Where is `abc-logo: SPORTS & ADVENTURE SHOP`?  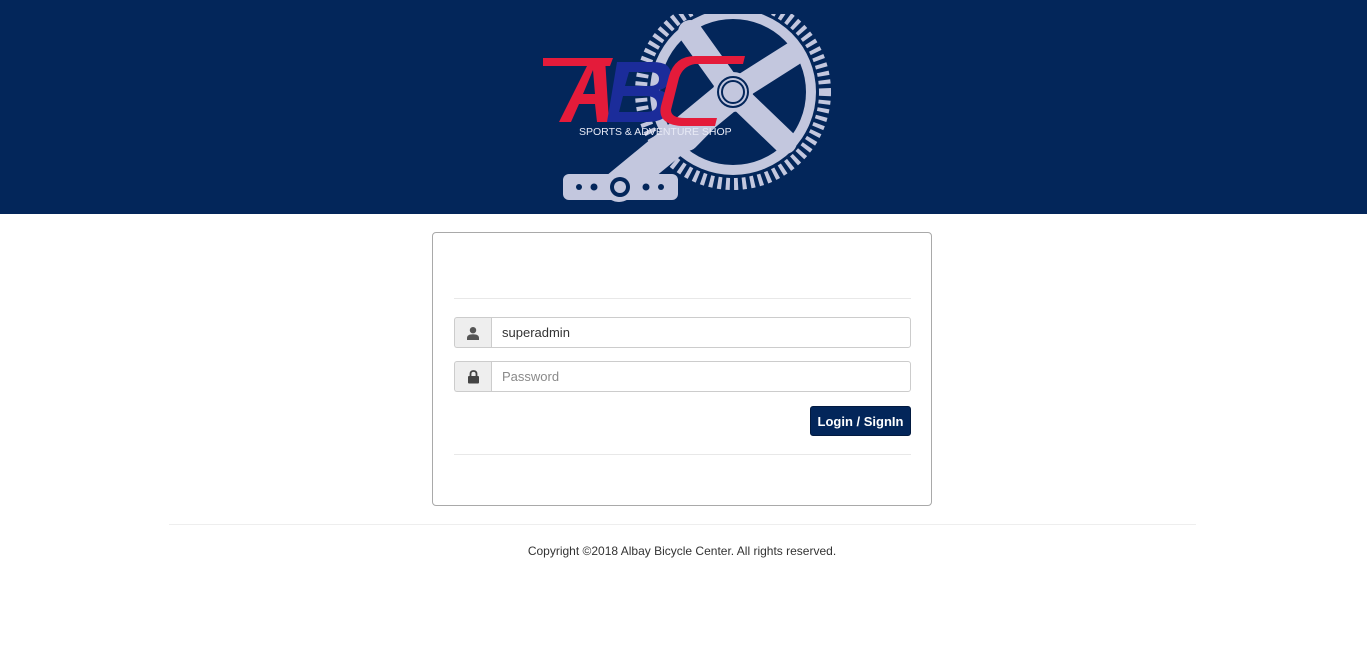
abc-logo: SPORTS & ADVENTURE SHOP is located at coordinates (687, 108).